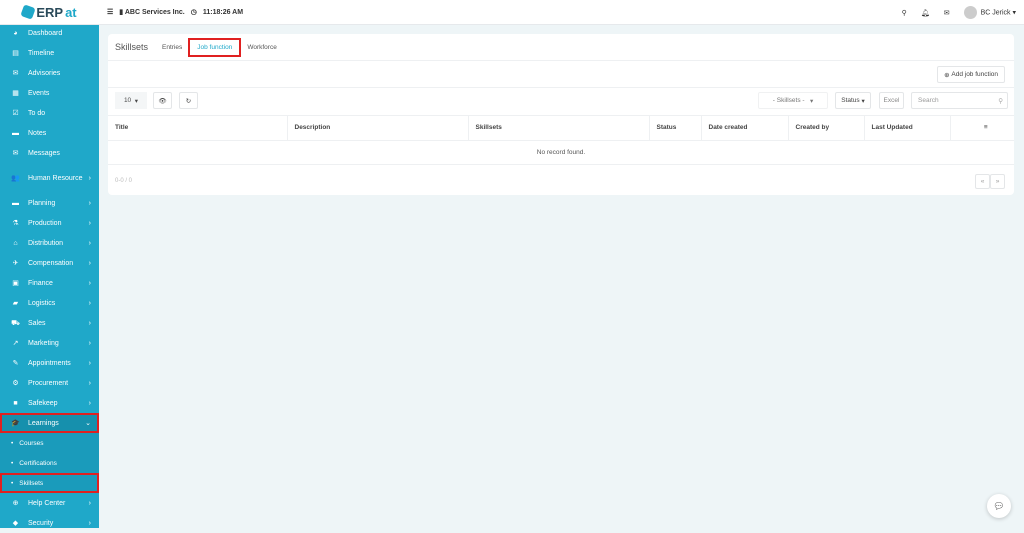 This screenshot has width=1024, height=533. What do you see at coordinates (110, 12) in the screenshot?
I see `menu-toggle-icon: ☰` at bounding box center [110, 12].